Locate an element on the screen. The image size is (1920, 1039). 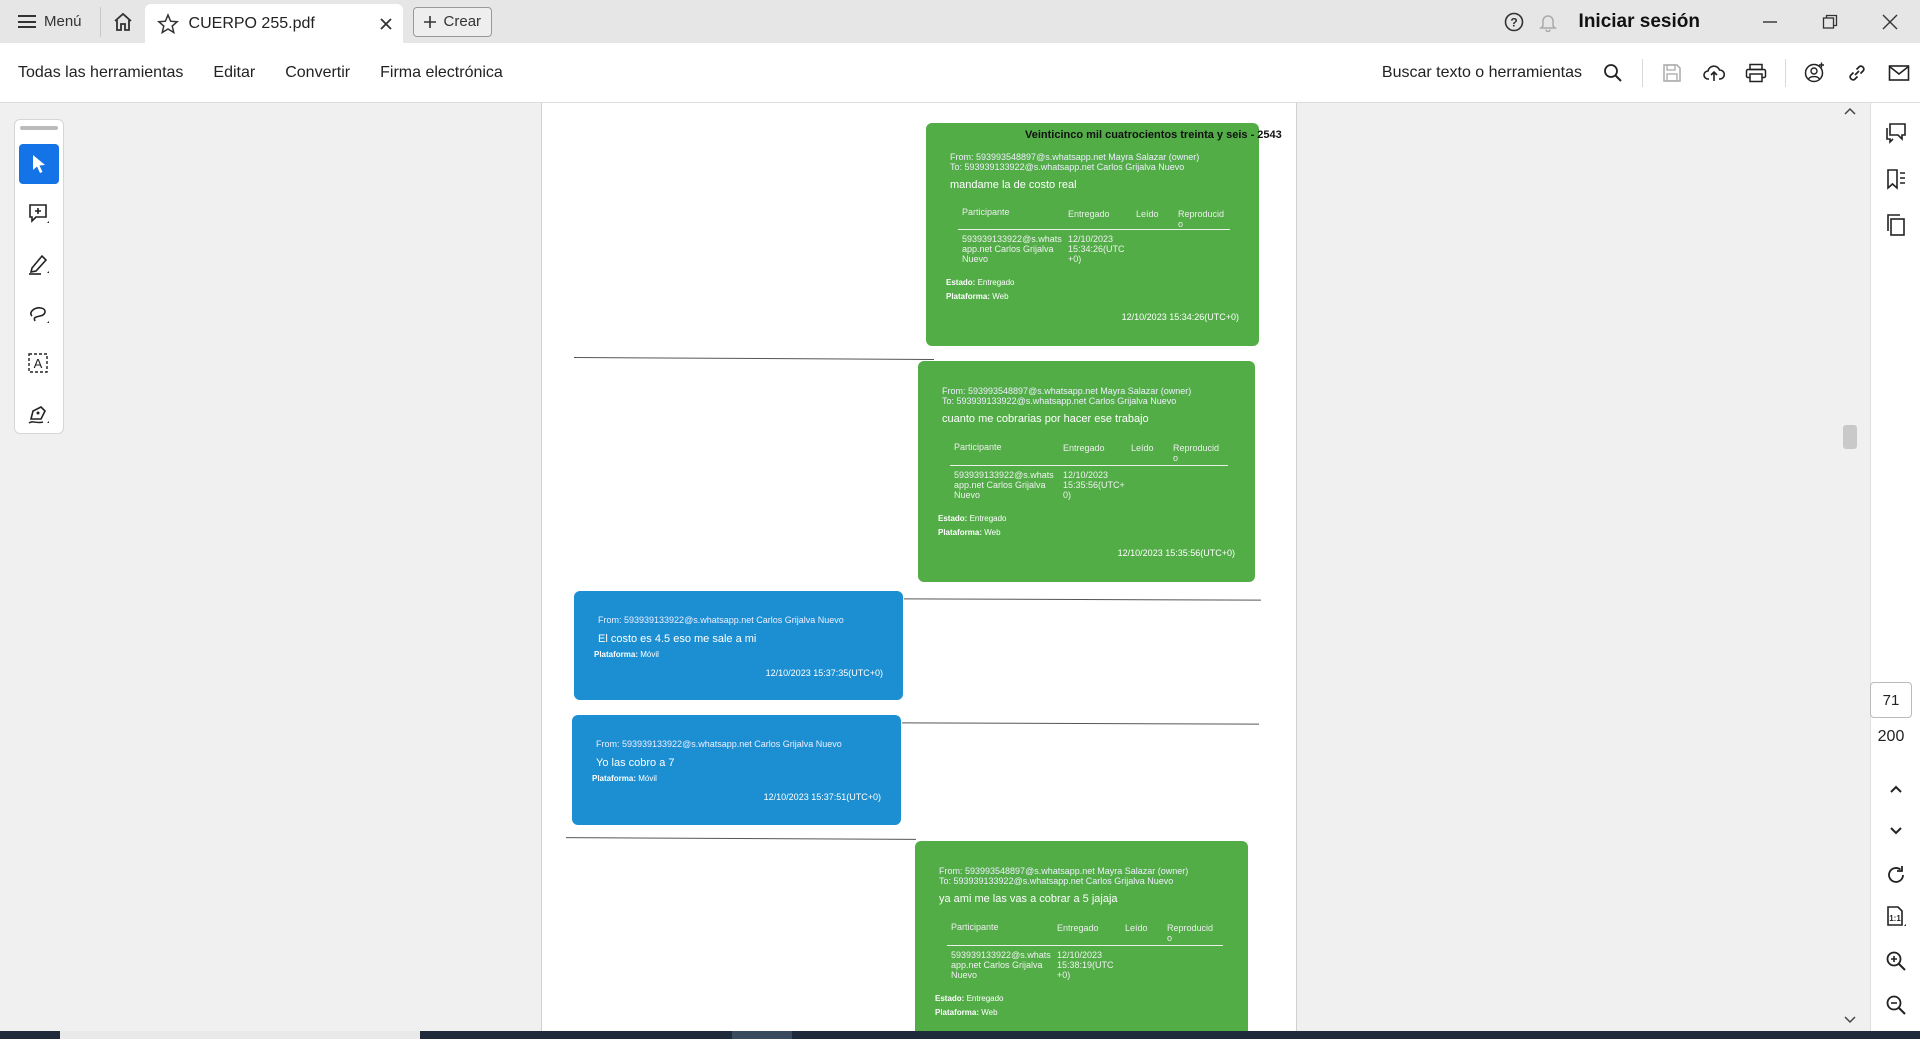
taskbar-search-area is located at coordinates (240, 1035).